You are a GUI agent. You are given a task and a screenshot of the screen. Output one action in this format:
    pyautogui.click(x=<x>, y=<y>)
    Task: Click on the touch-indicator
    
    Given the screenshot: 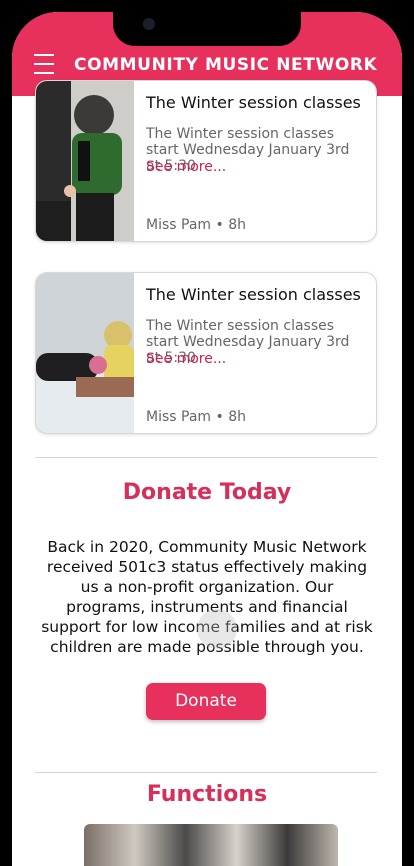 What is the action you would take?
    pyautogui.click(x=217, y=629)
    